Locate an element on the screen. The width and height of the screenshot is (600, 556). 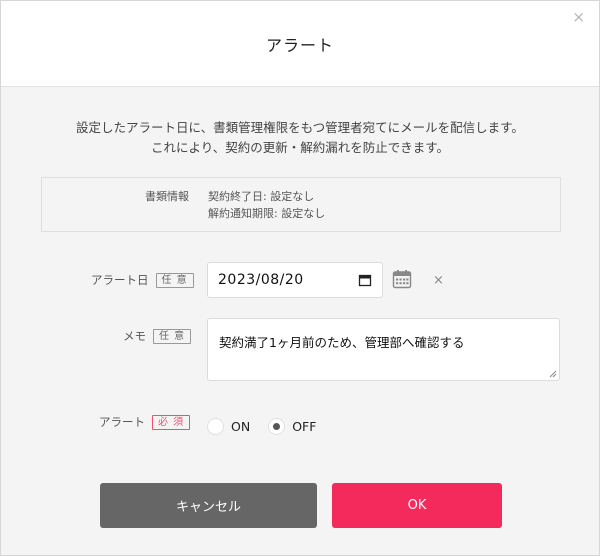
document-info-values: 契約終了日: 設定なし 解約通知期限: 設定なし is located at coordinates (266, 205).